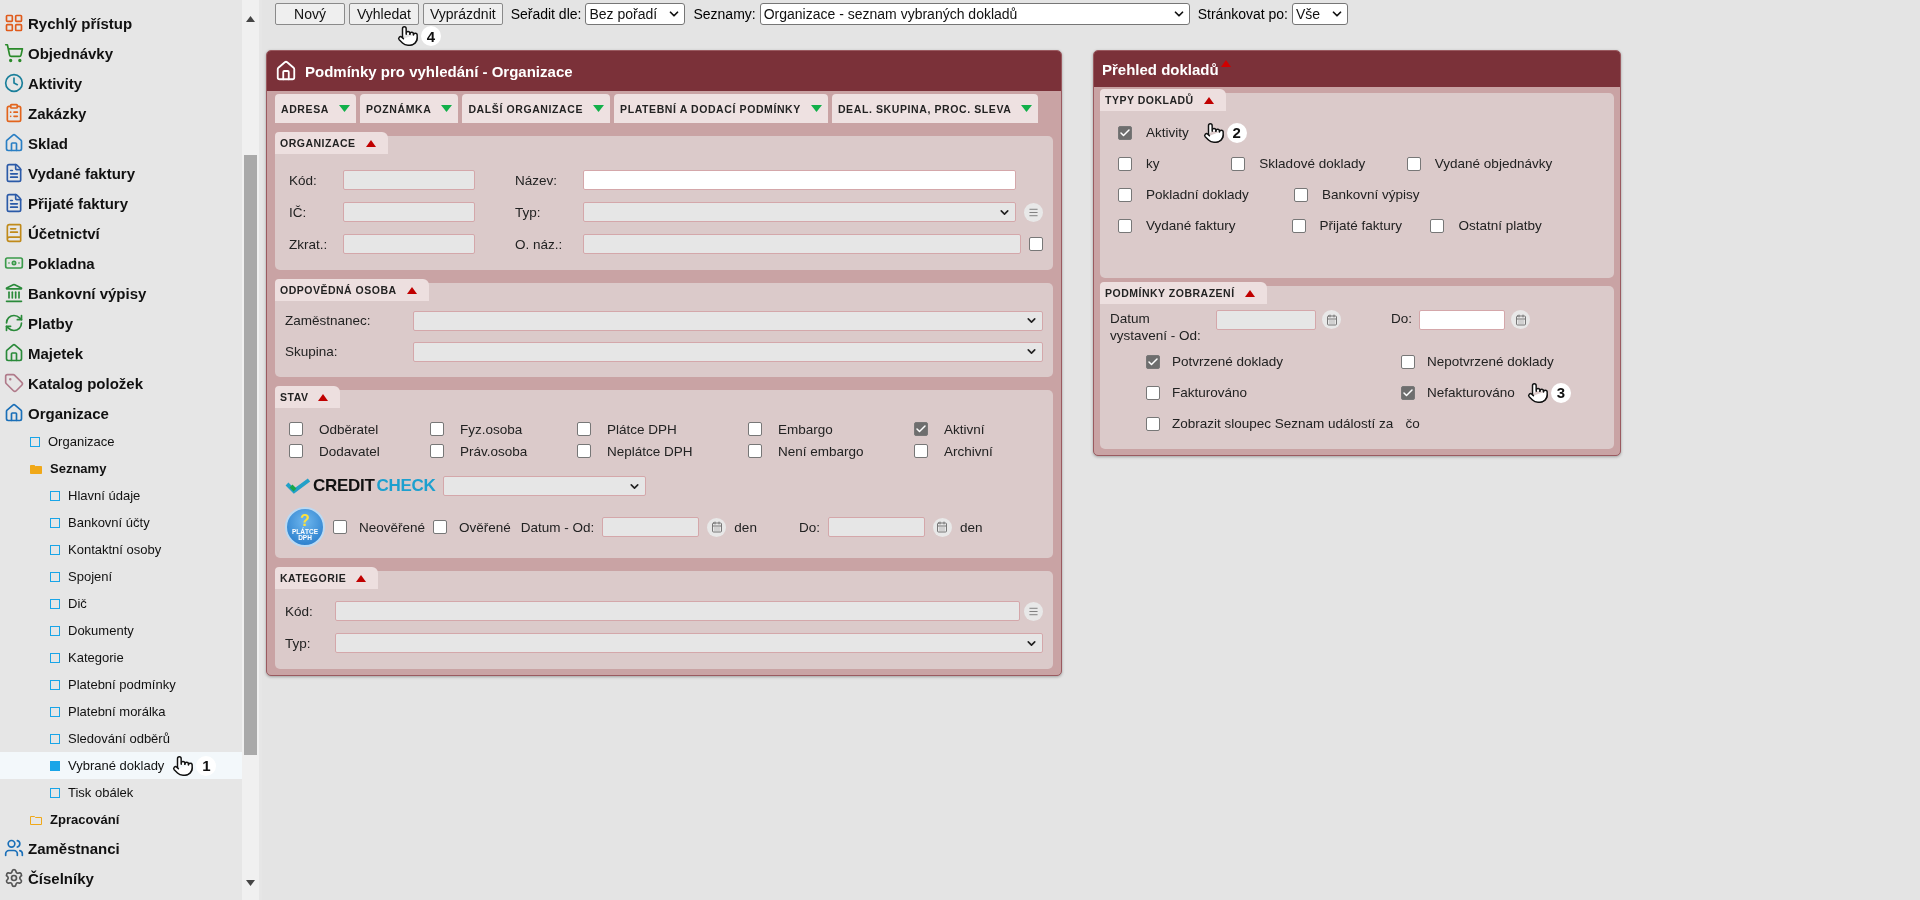 Image resolution: width=1920 pixels, height=900 pixels. Describe the element at coordinates (1560, 392) in the screenshot. I see `step-number: 3` at that location.